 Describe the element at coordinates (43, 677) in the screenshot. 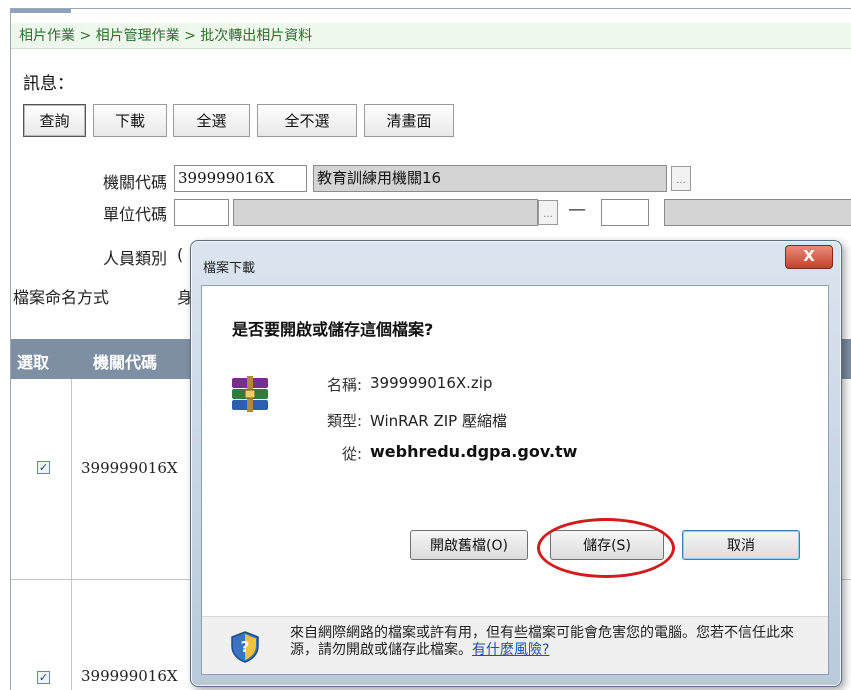

I see `row-2-checkbox: ✓` at that location.